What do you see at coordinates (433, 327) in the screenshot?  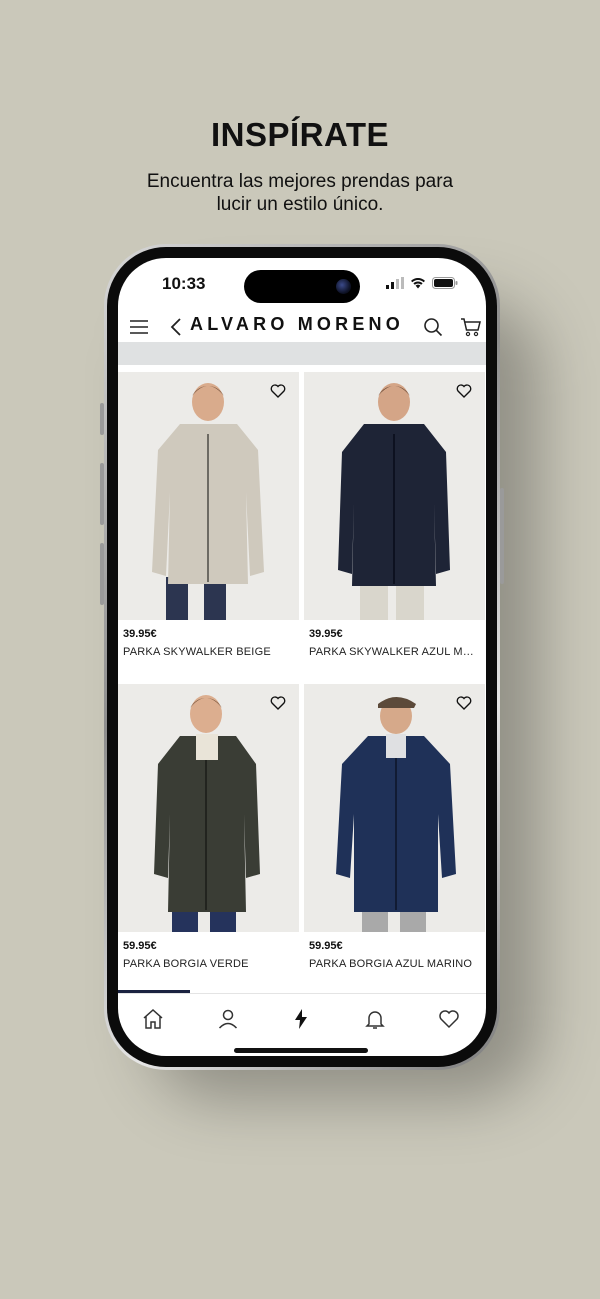 I see `search-icon` at bounding box center [433, 327].